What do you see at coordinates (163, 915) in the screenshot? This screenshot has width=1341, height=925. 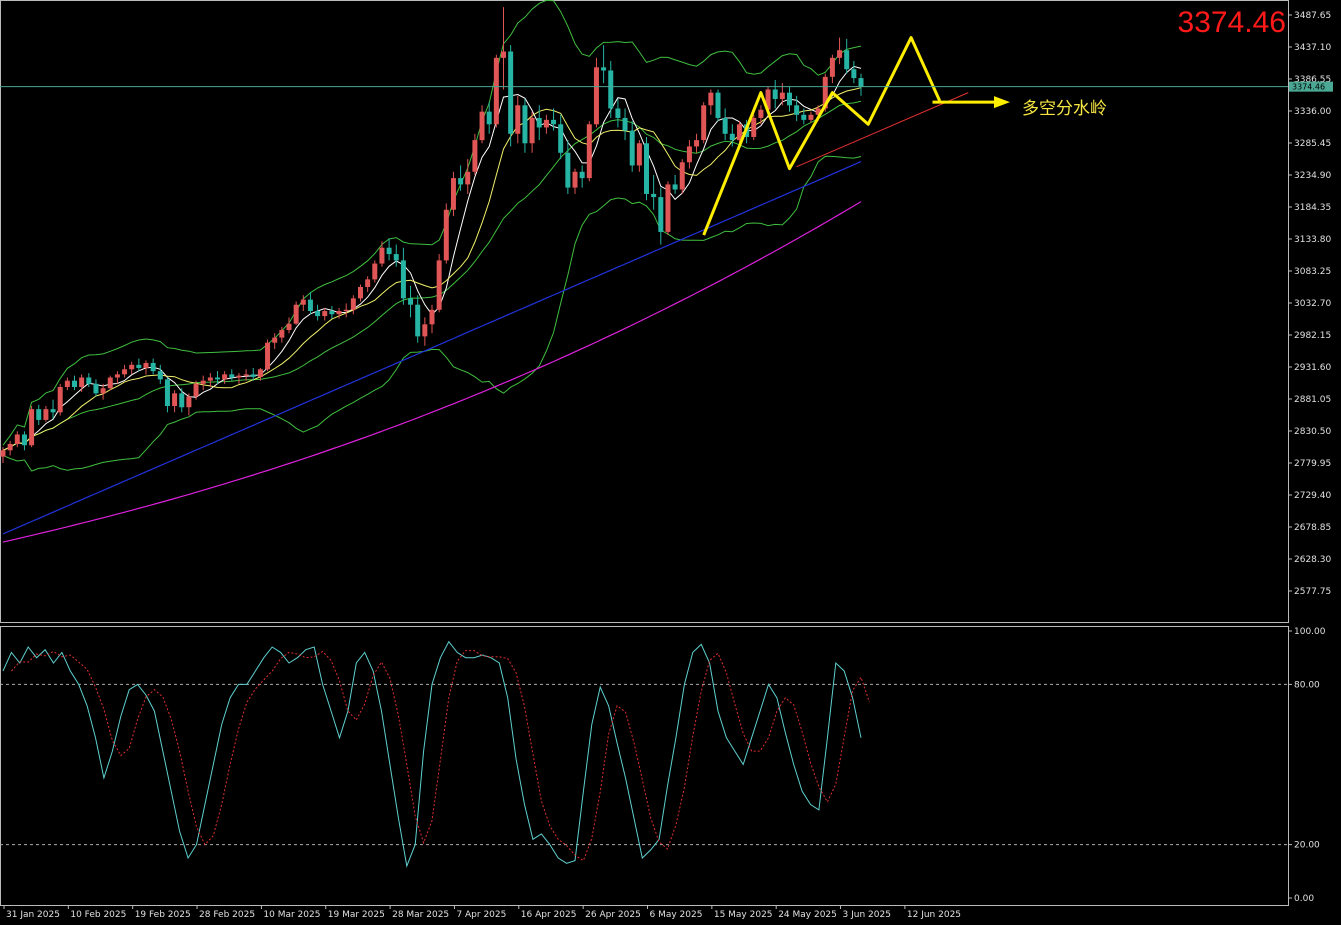 I see `date-label: 19 Feb 2025` at bounding box center [163, 915].